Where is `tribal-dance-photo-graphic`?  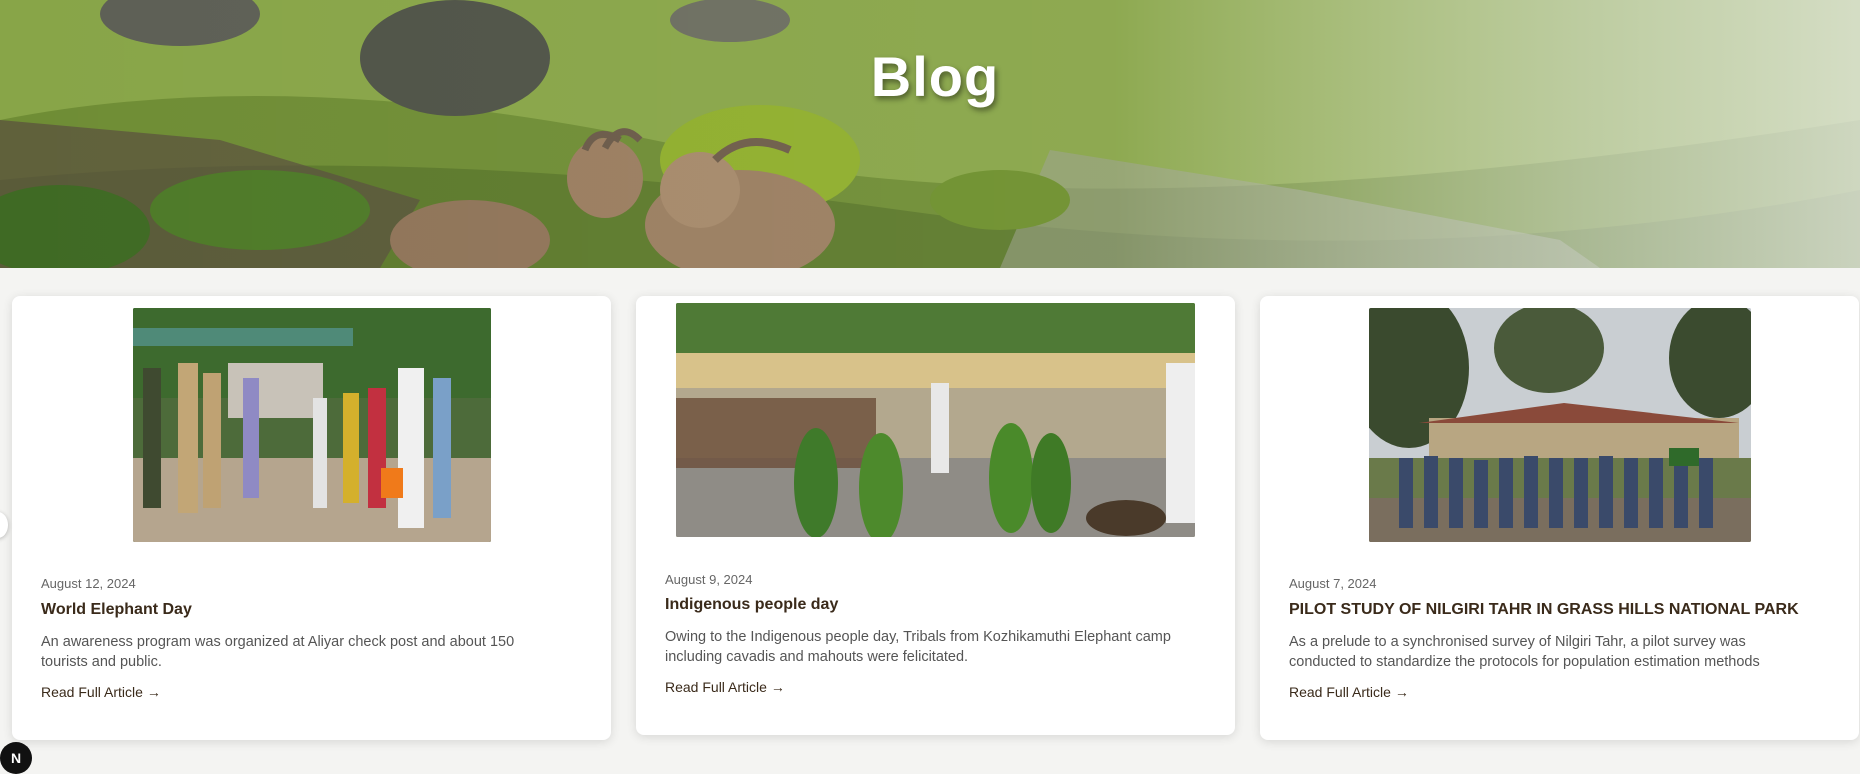
tribal-dance-photo-graphic is located at coordinates (935, 420).